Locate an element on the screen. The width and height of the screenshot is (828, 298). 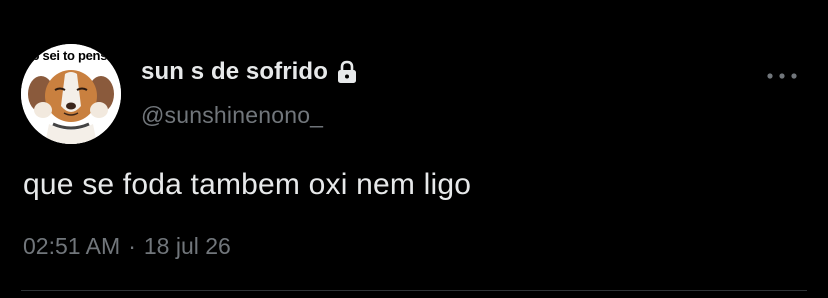
tweet-date: 18 jul 26 is located at coordinates (187, 246).